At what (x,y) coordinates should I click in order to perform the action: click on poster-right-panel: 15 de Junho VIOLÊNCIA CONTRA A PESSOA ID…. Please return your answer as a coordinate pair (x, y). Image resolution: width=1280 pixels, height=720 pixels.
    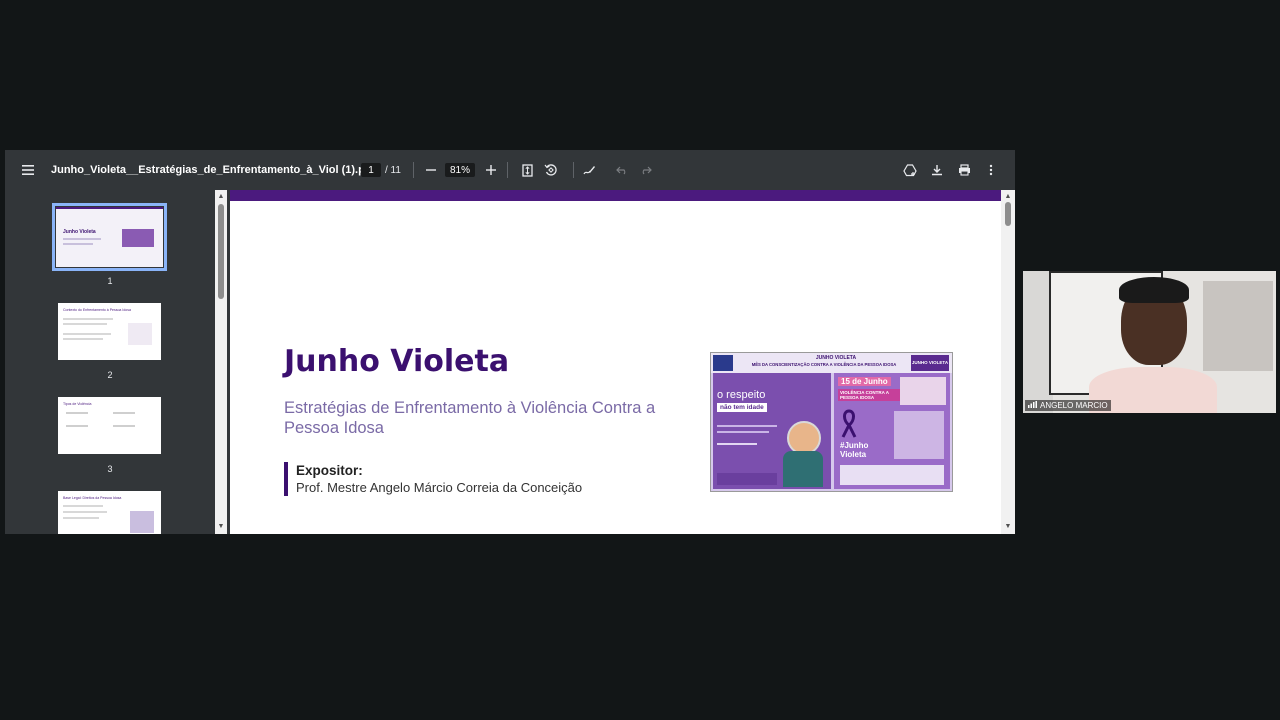
    Looking at the image, I should click on (892, 431).